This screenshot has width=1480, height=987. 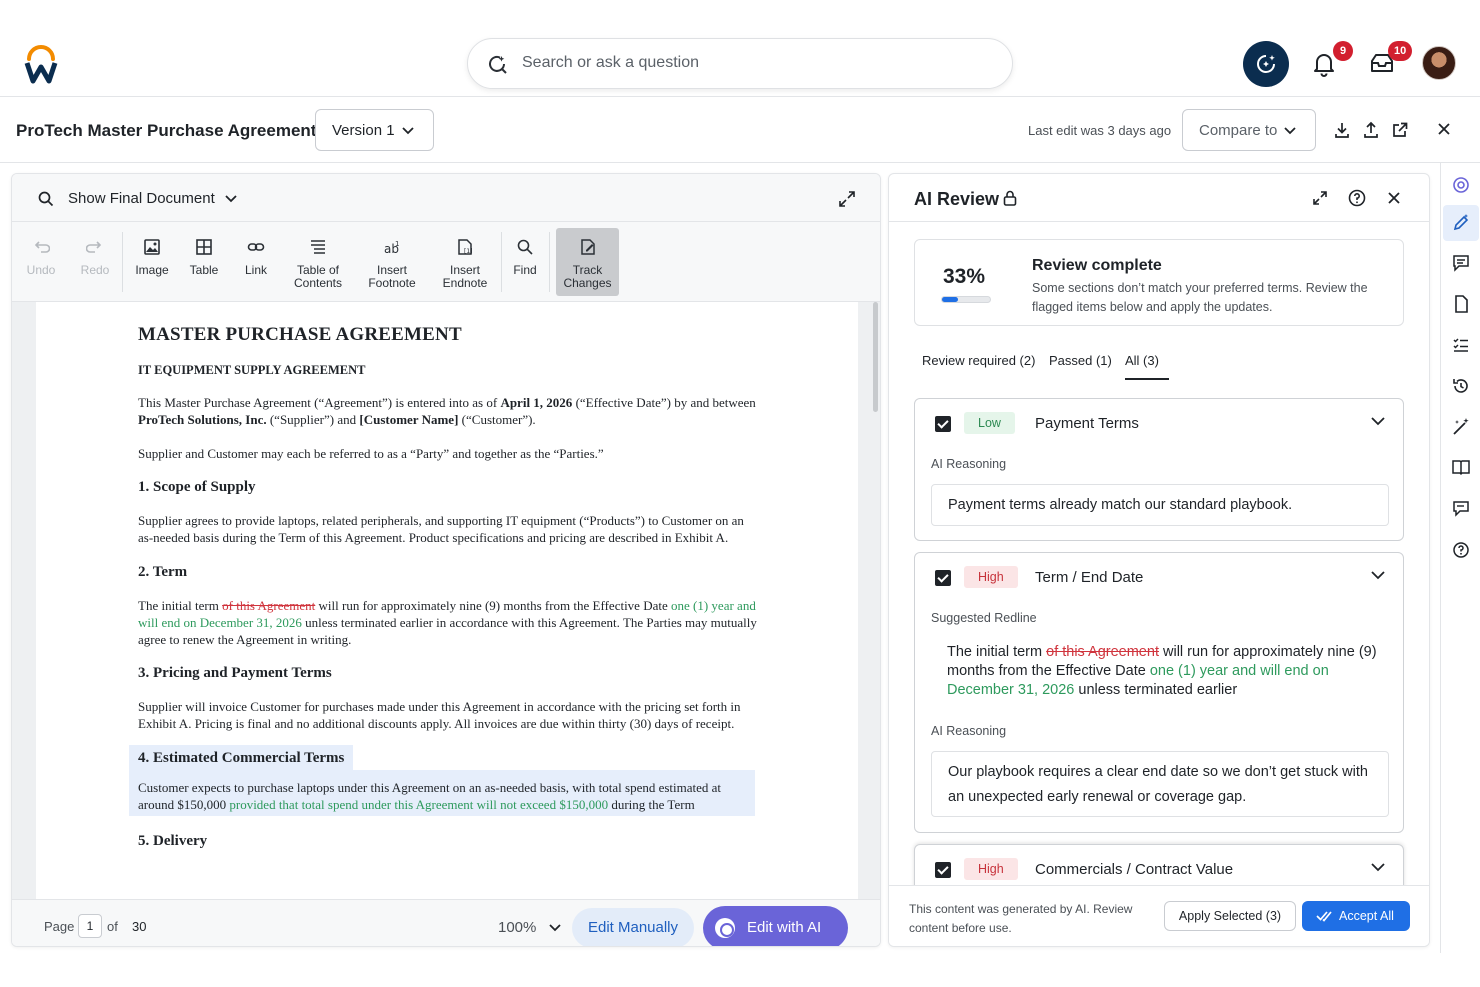 What do you see at coordinates (42, 247) in the screenshot?
I see `undo-icon` at bounding box center [42, 247].